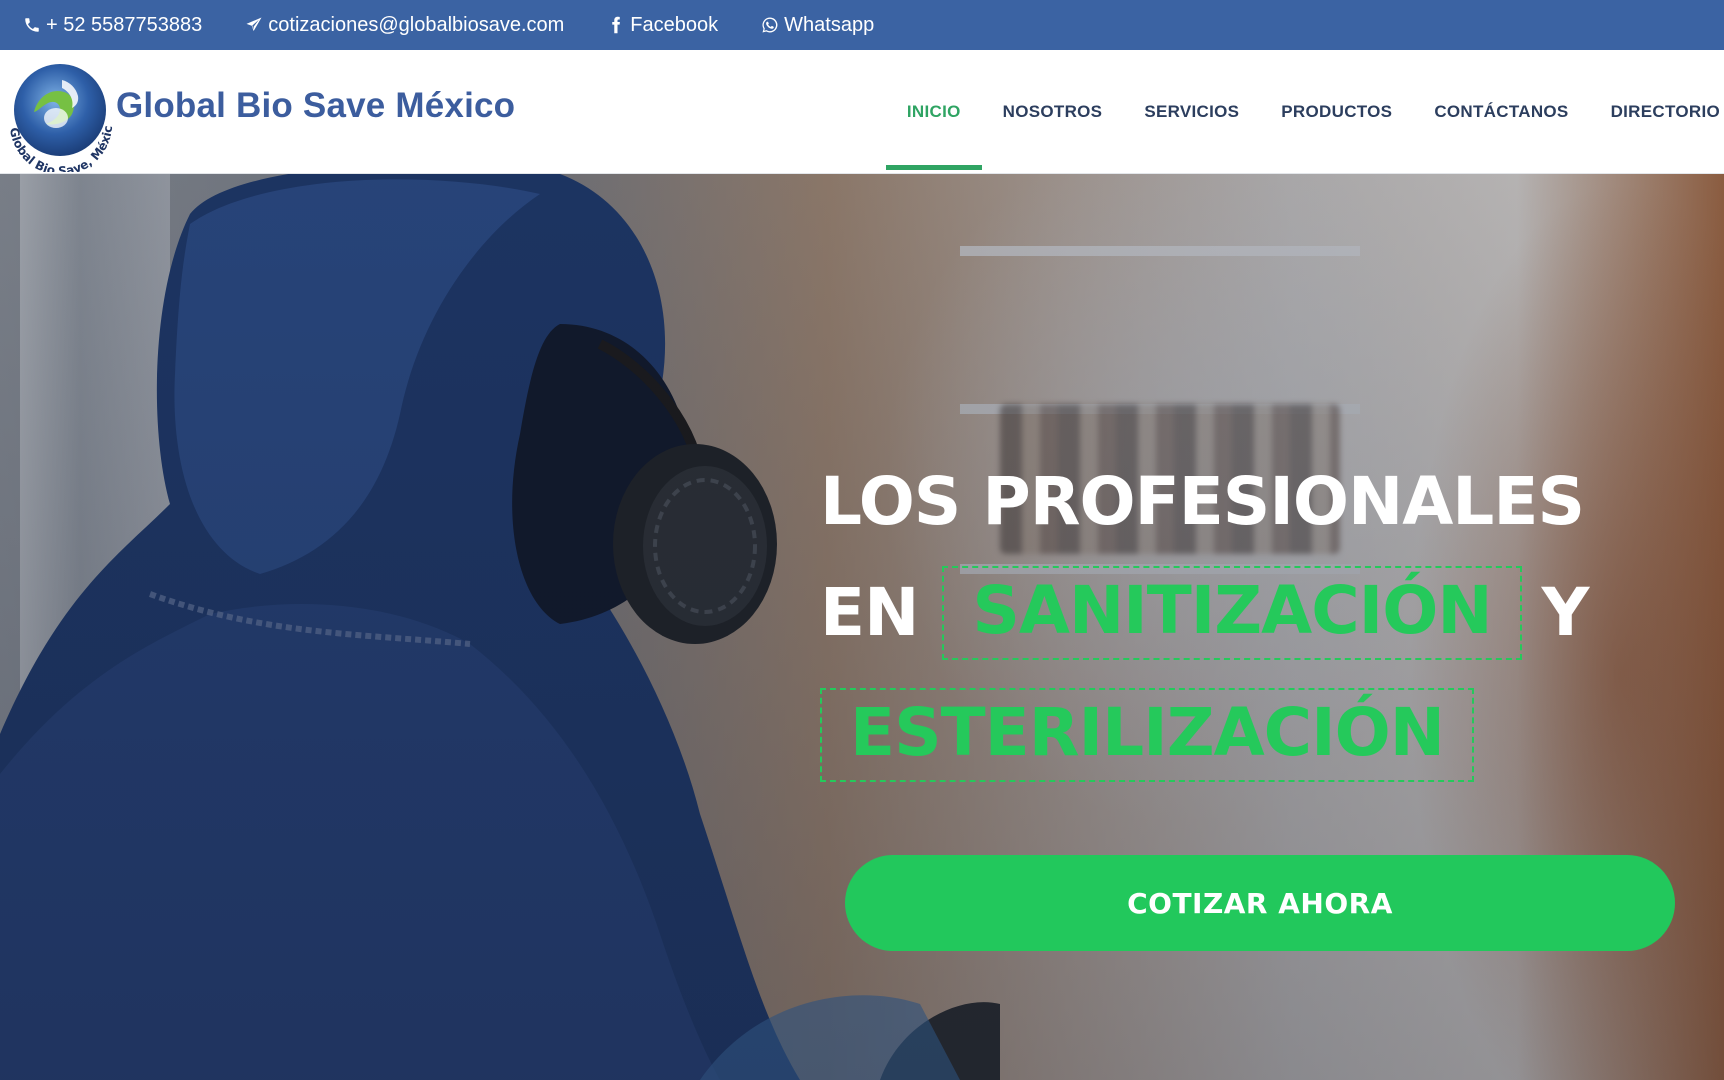 The width and height of the screenshot is (1724, 1080). I want to click on whatsapp-label: Whatsapp, so click(829, 24).